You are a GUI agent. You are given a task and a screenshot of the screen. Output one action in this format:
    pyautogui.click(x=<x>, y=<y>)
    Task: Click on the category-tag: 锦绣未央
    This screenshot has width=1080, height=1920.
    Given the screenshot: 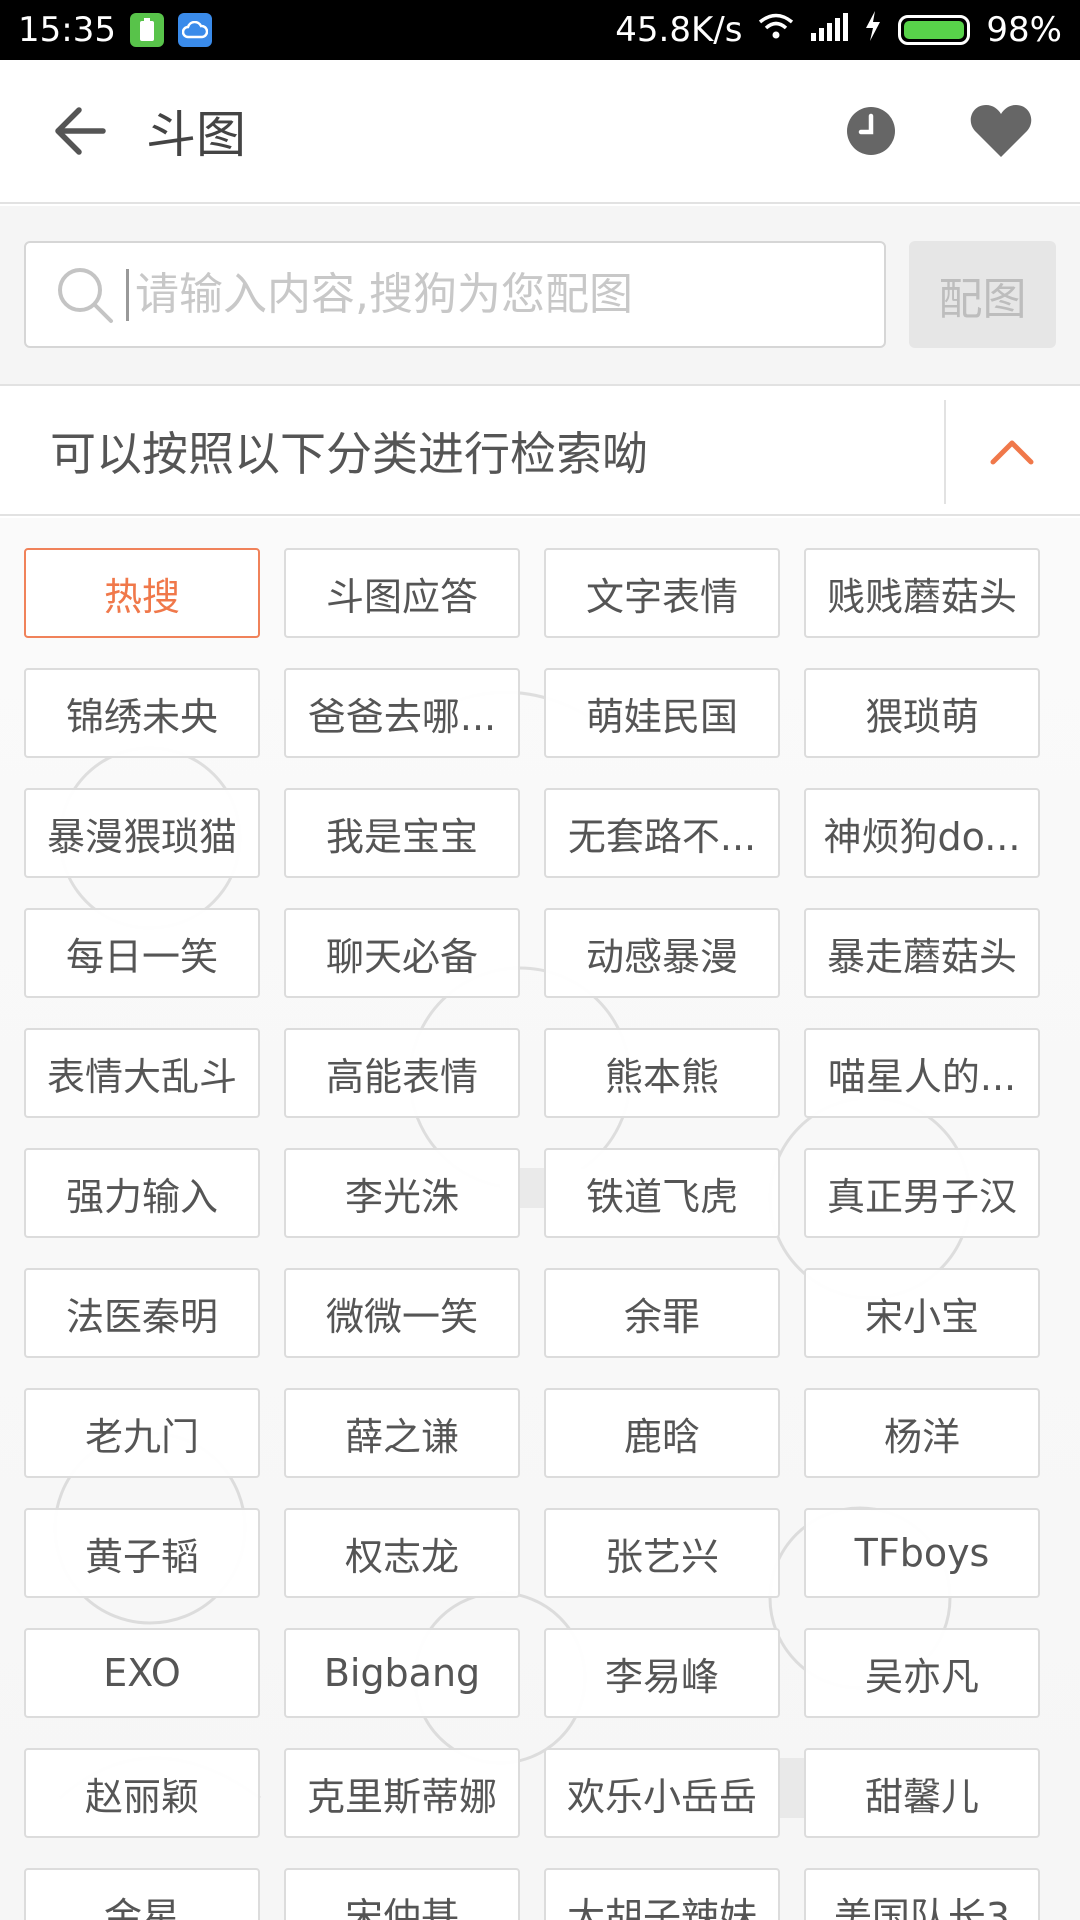 What is the action you would take?
    pyautogui.click(x=142, y=713)
    